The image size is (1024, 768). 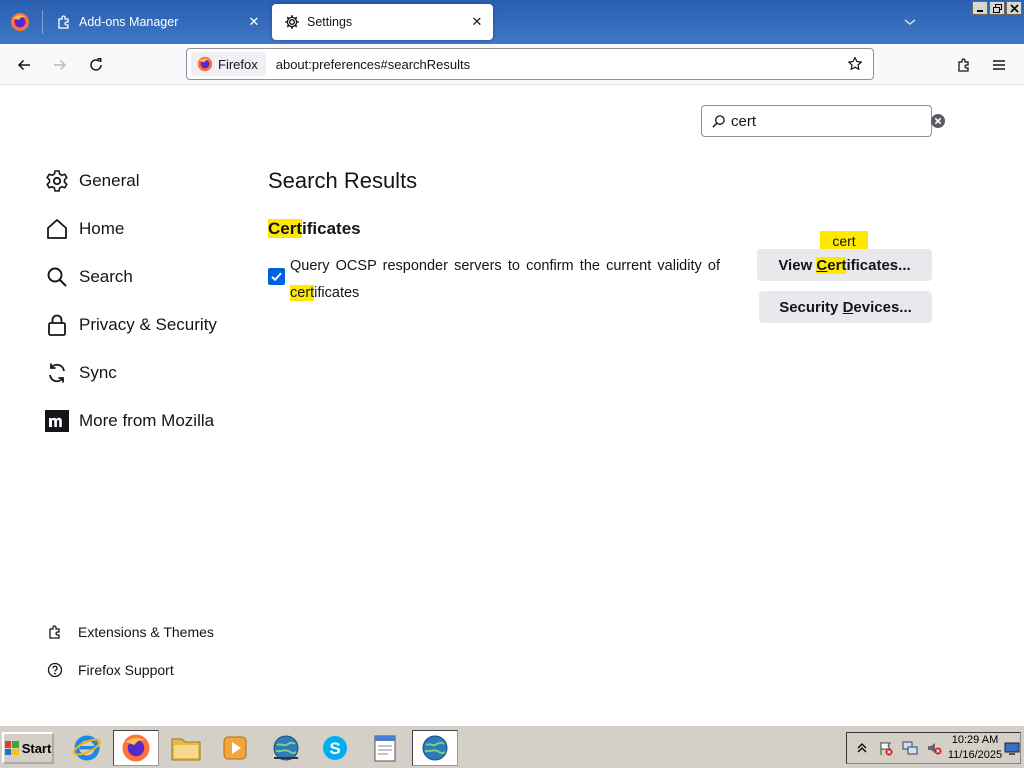 I want to click on back-arrow-icon, so click(x=24, y=65).